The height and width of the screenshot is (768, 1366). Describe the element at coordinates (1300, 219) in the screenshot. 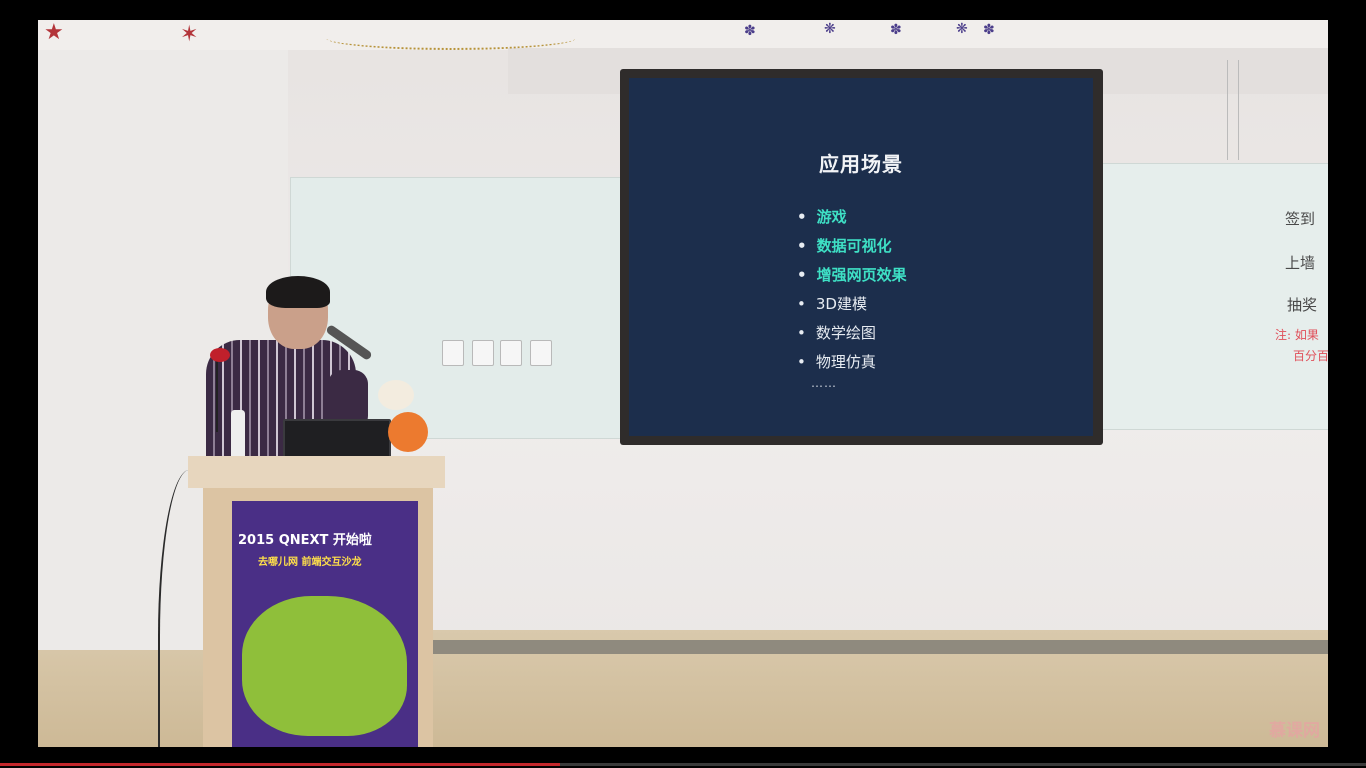

I see `whiteboard-note: 签到` at that location.